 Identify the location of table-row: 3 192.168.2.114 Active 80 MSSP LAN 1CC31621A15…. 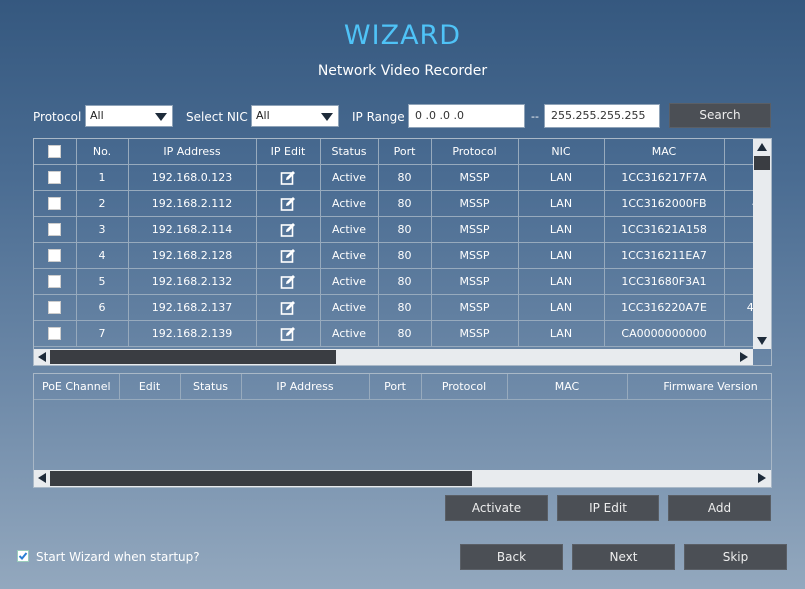
(402, 229).